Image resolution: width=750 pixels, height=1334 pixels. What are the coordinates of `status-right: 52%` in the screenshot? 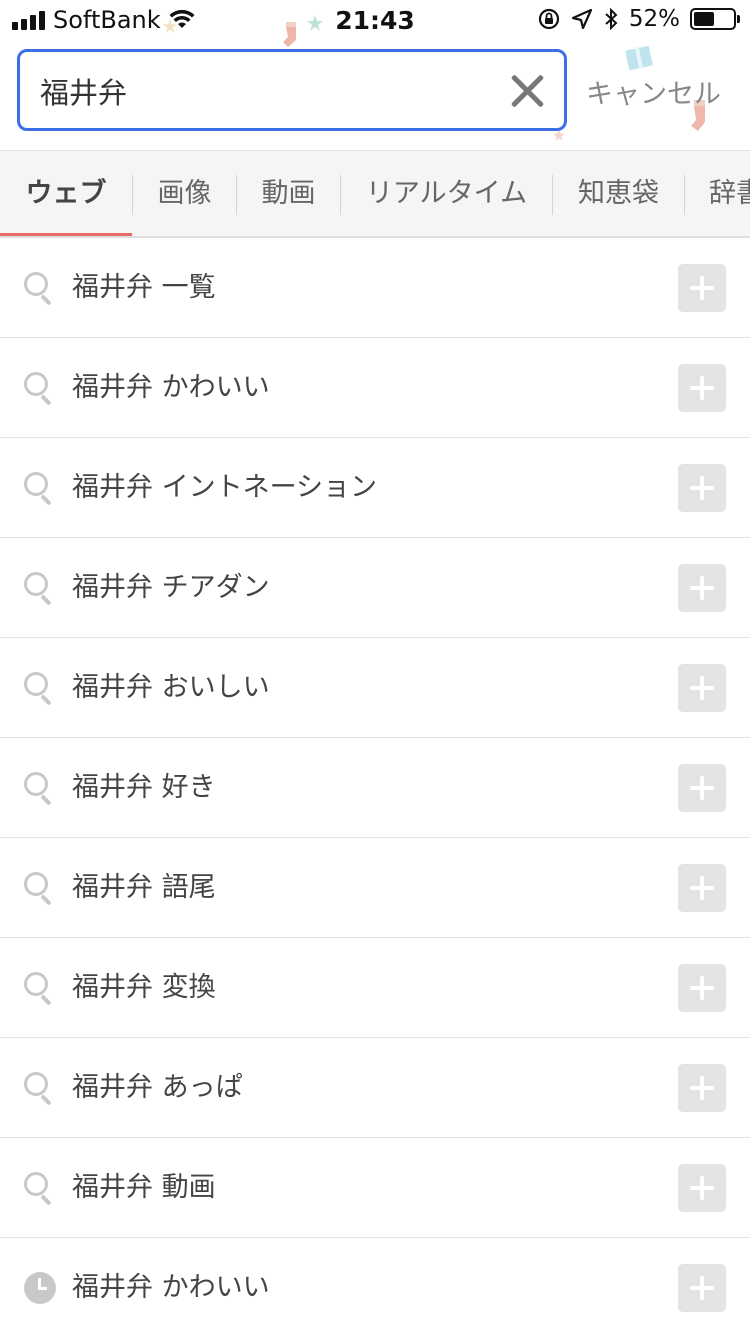 It's located at (638, 19).